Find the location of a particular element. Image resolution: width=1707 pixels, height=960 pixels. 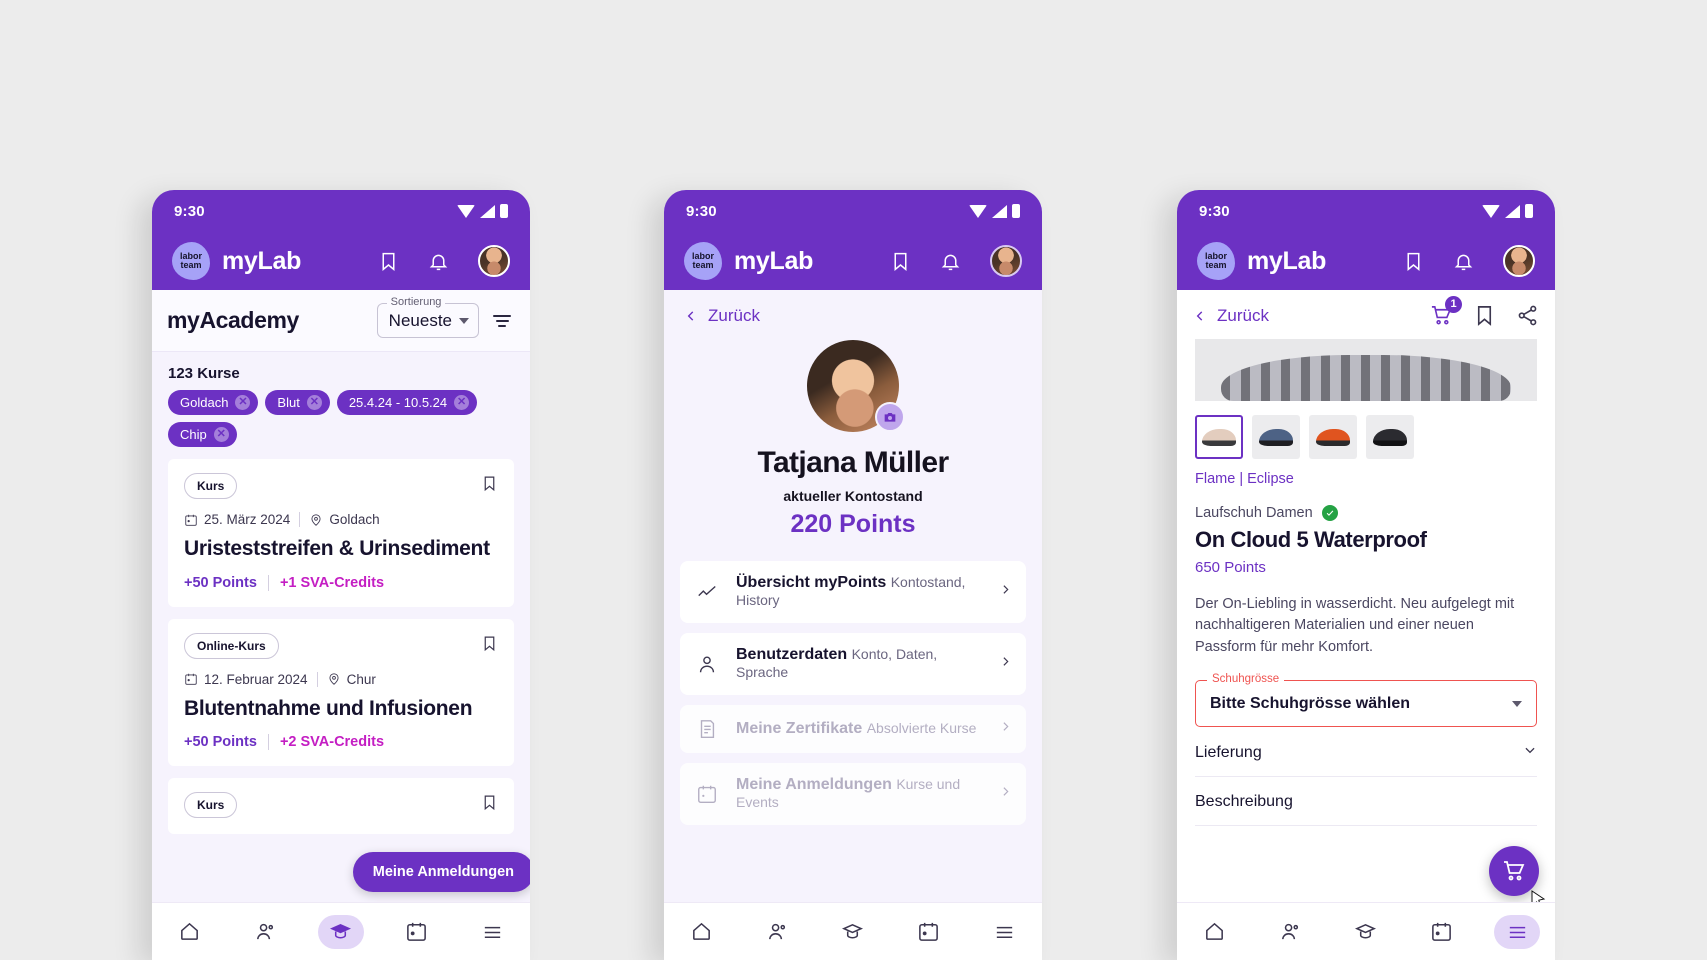

divider is located at coordinates (268, 742).